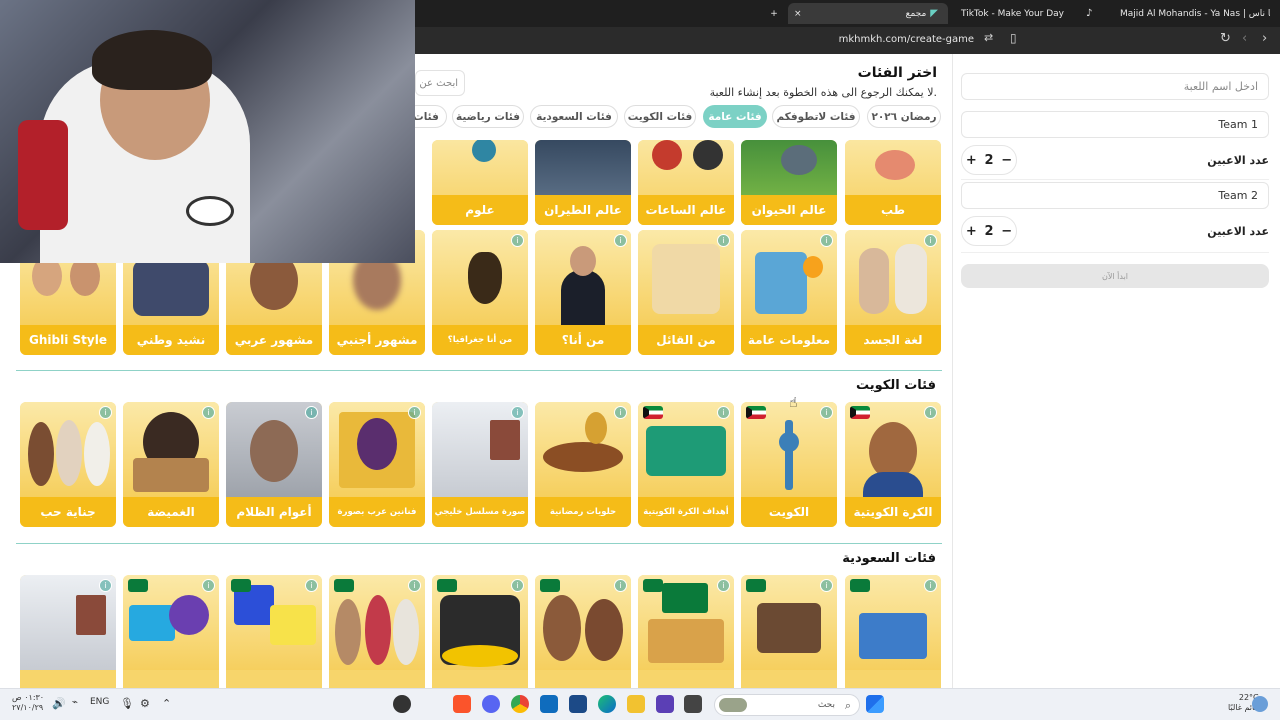 This screenshot has height=720, width=1280. I want to click on category-card: i أهداف الكرة الكويتية, so click(686, 464).